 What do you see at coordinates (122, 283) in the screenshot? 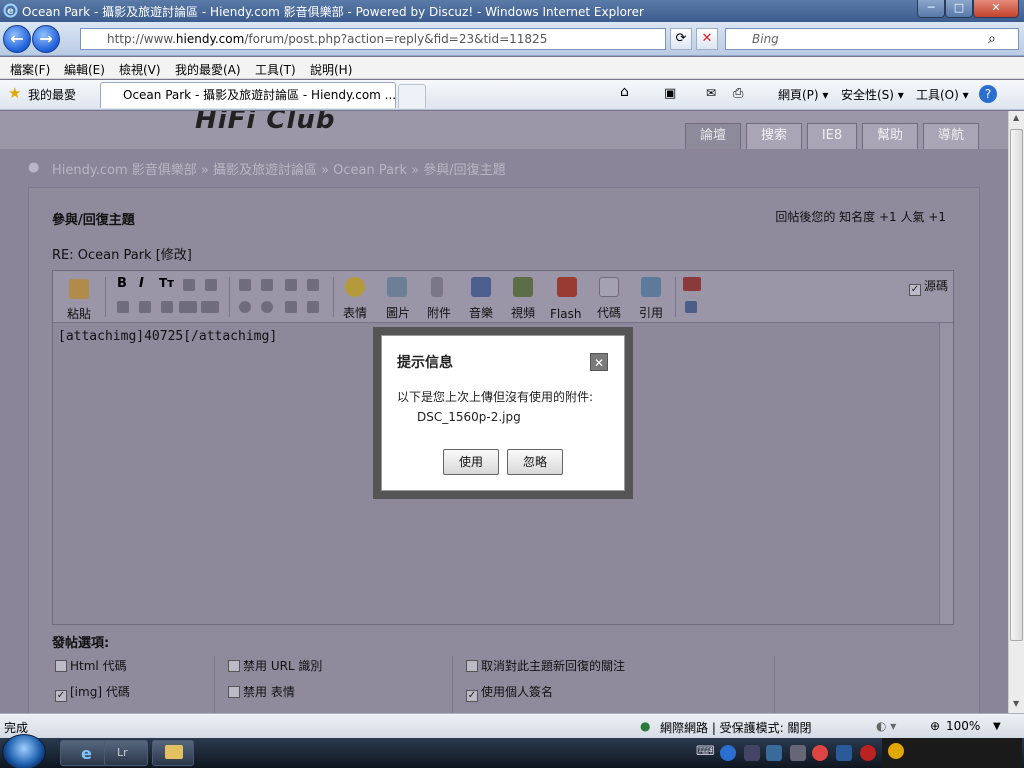
I see `bold-icon: B` at bounding box center [122, 283].